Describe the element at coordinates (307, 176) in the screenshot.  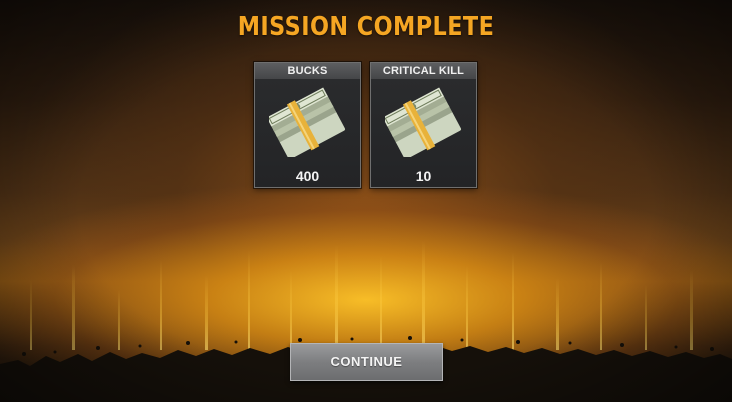
I see `reward-value: 400` at that location.